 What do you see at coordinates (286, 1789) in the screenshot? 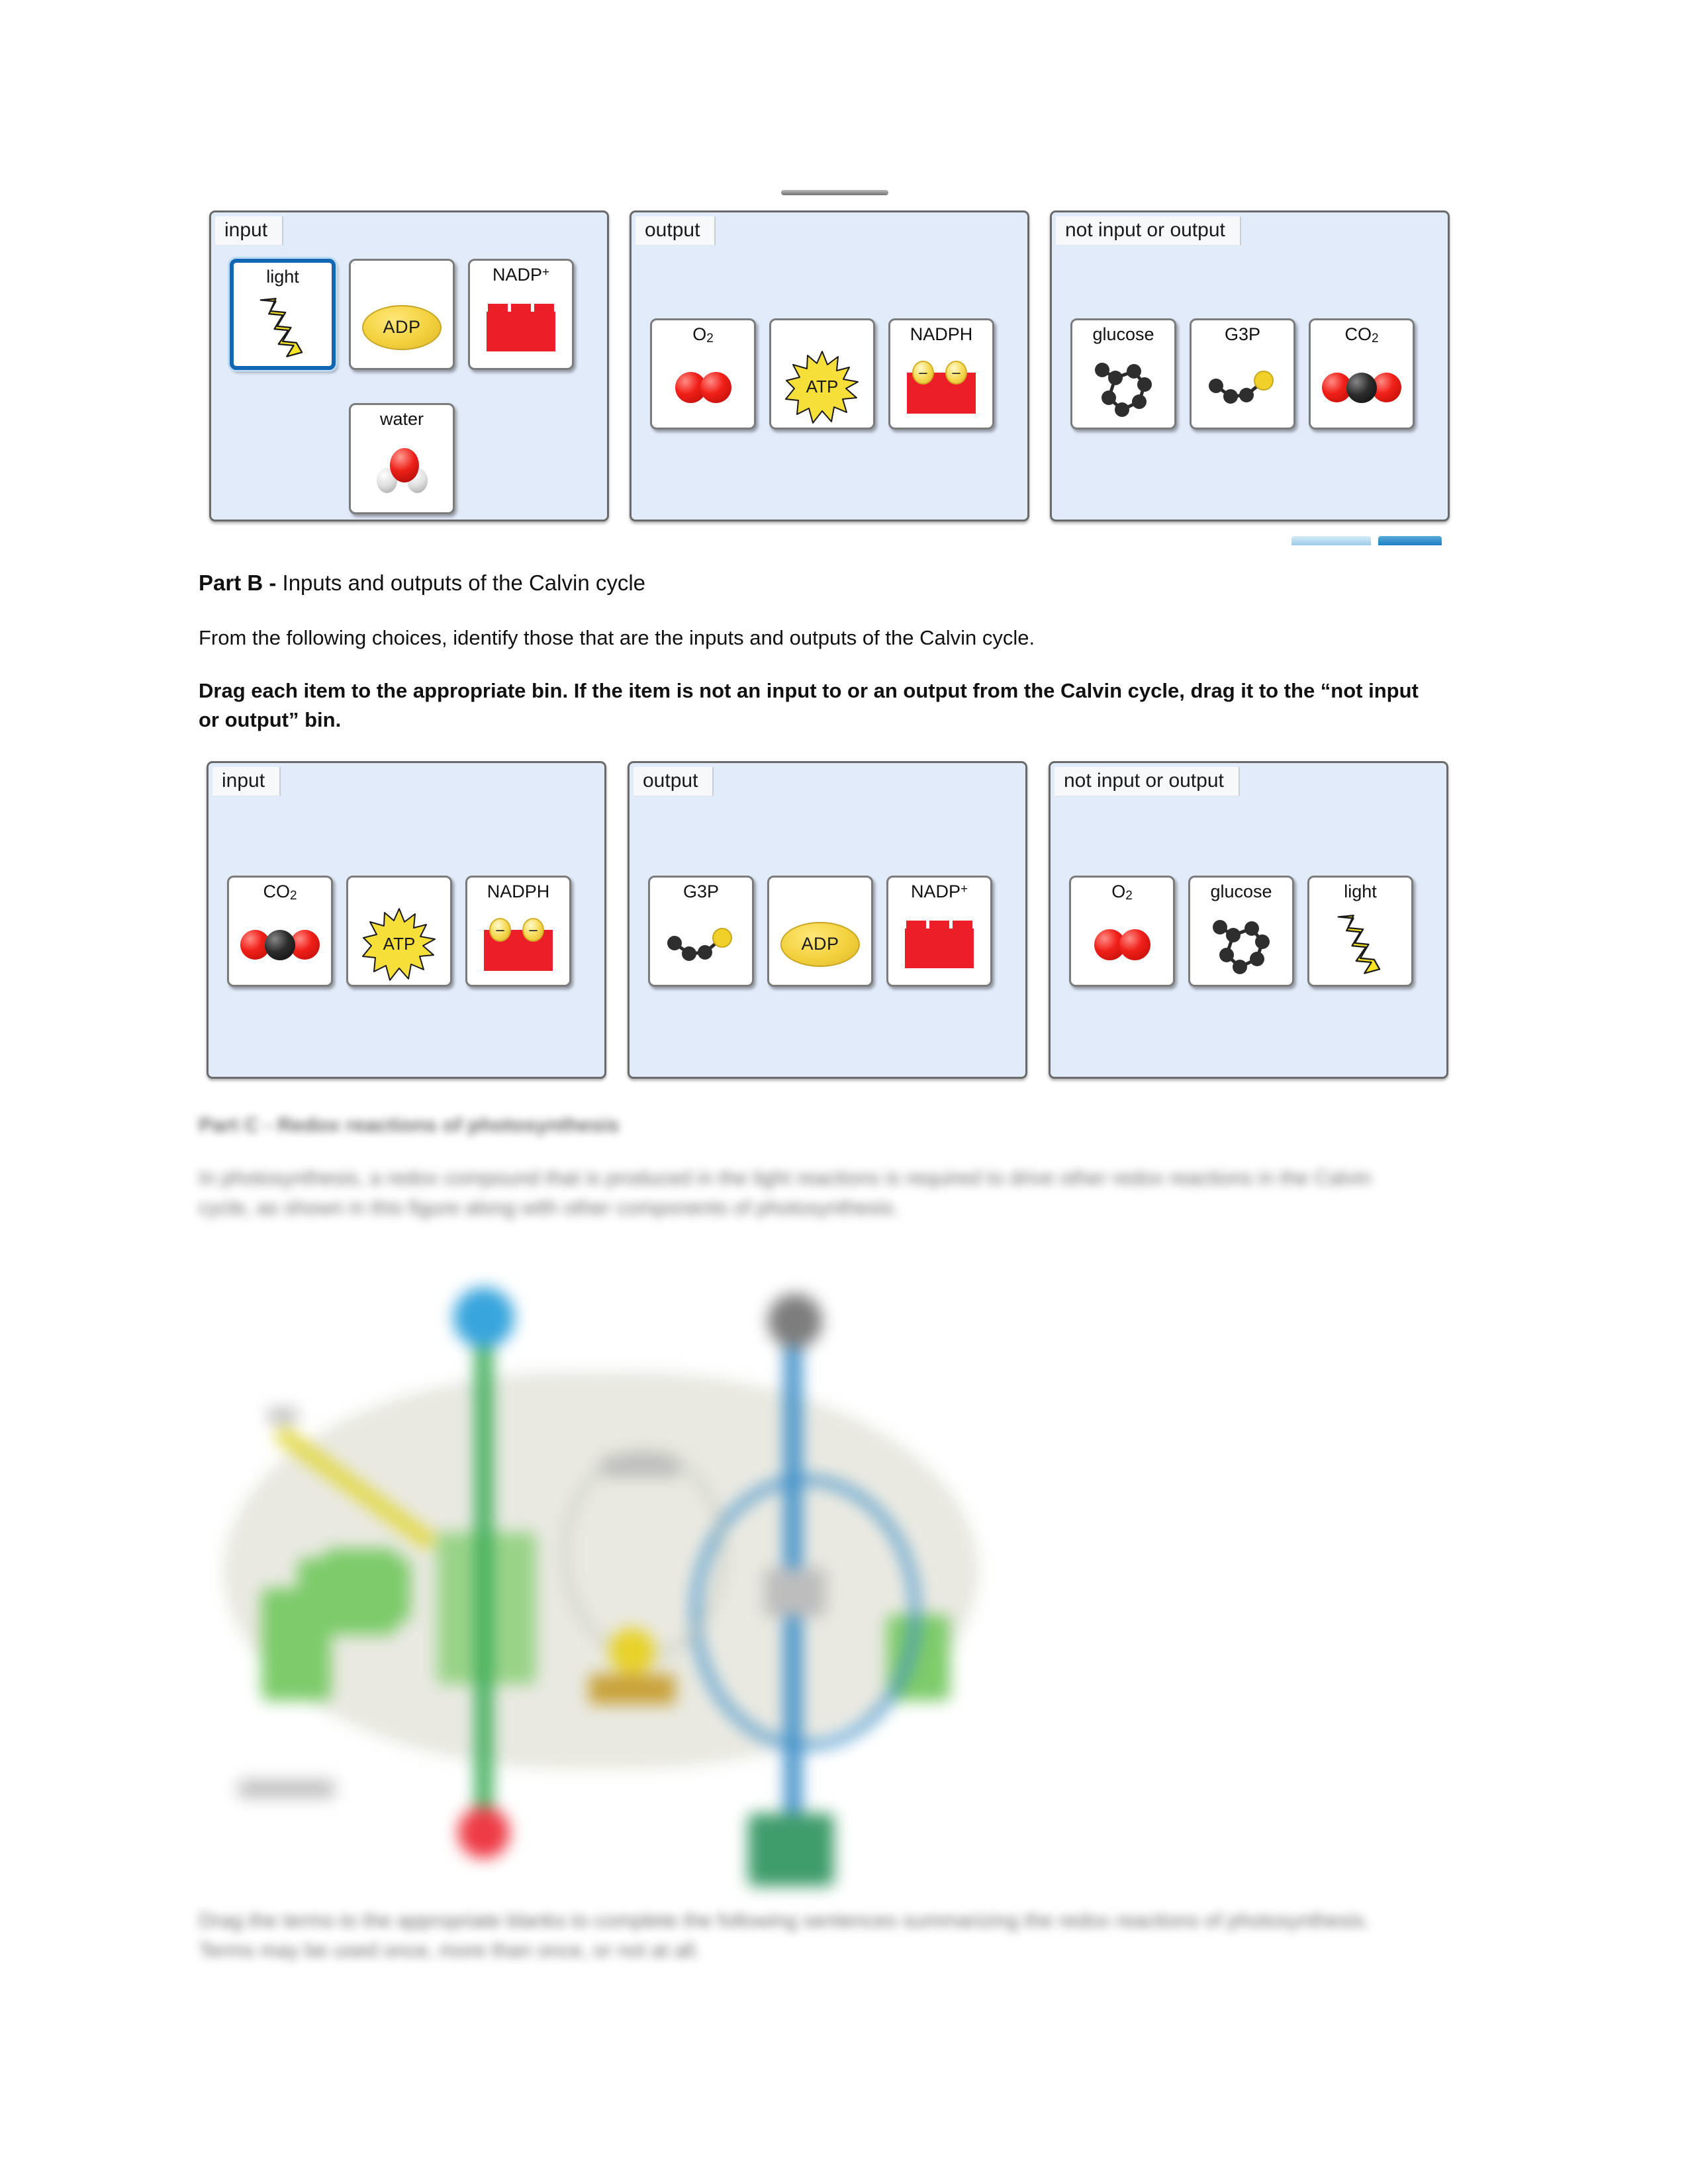
I see `chloroplast-label-redacted` at bounding box center [286, 1789].